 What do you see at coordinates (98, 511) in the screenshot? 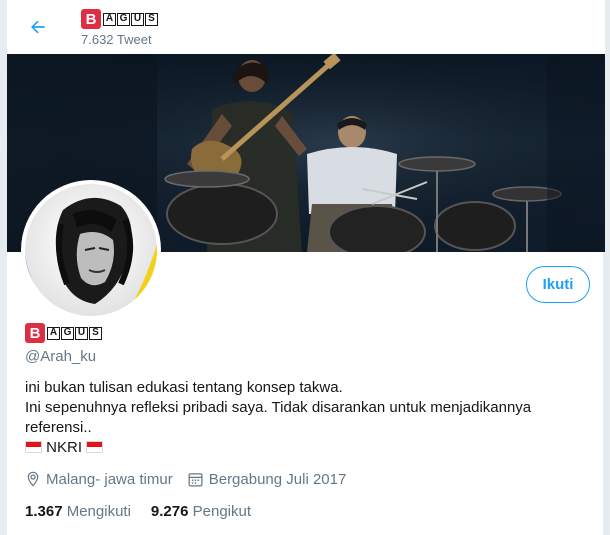
I see `following-label: Mengikuti` at bounding box center [98, 511].